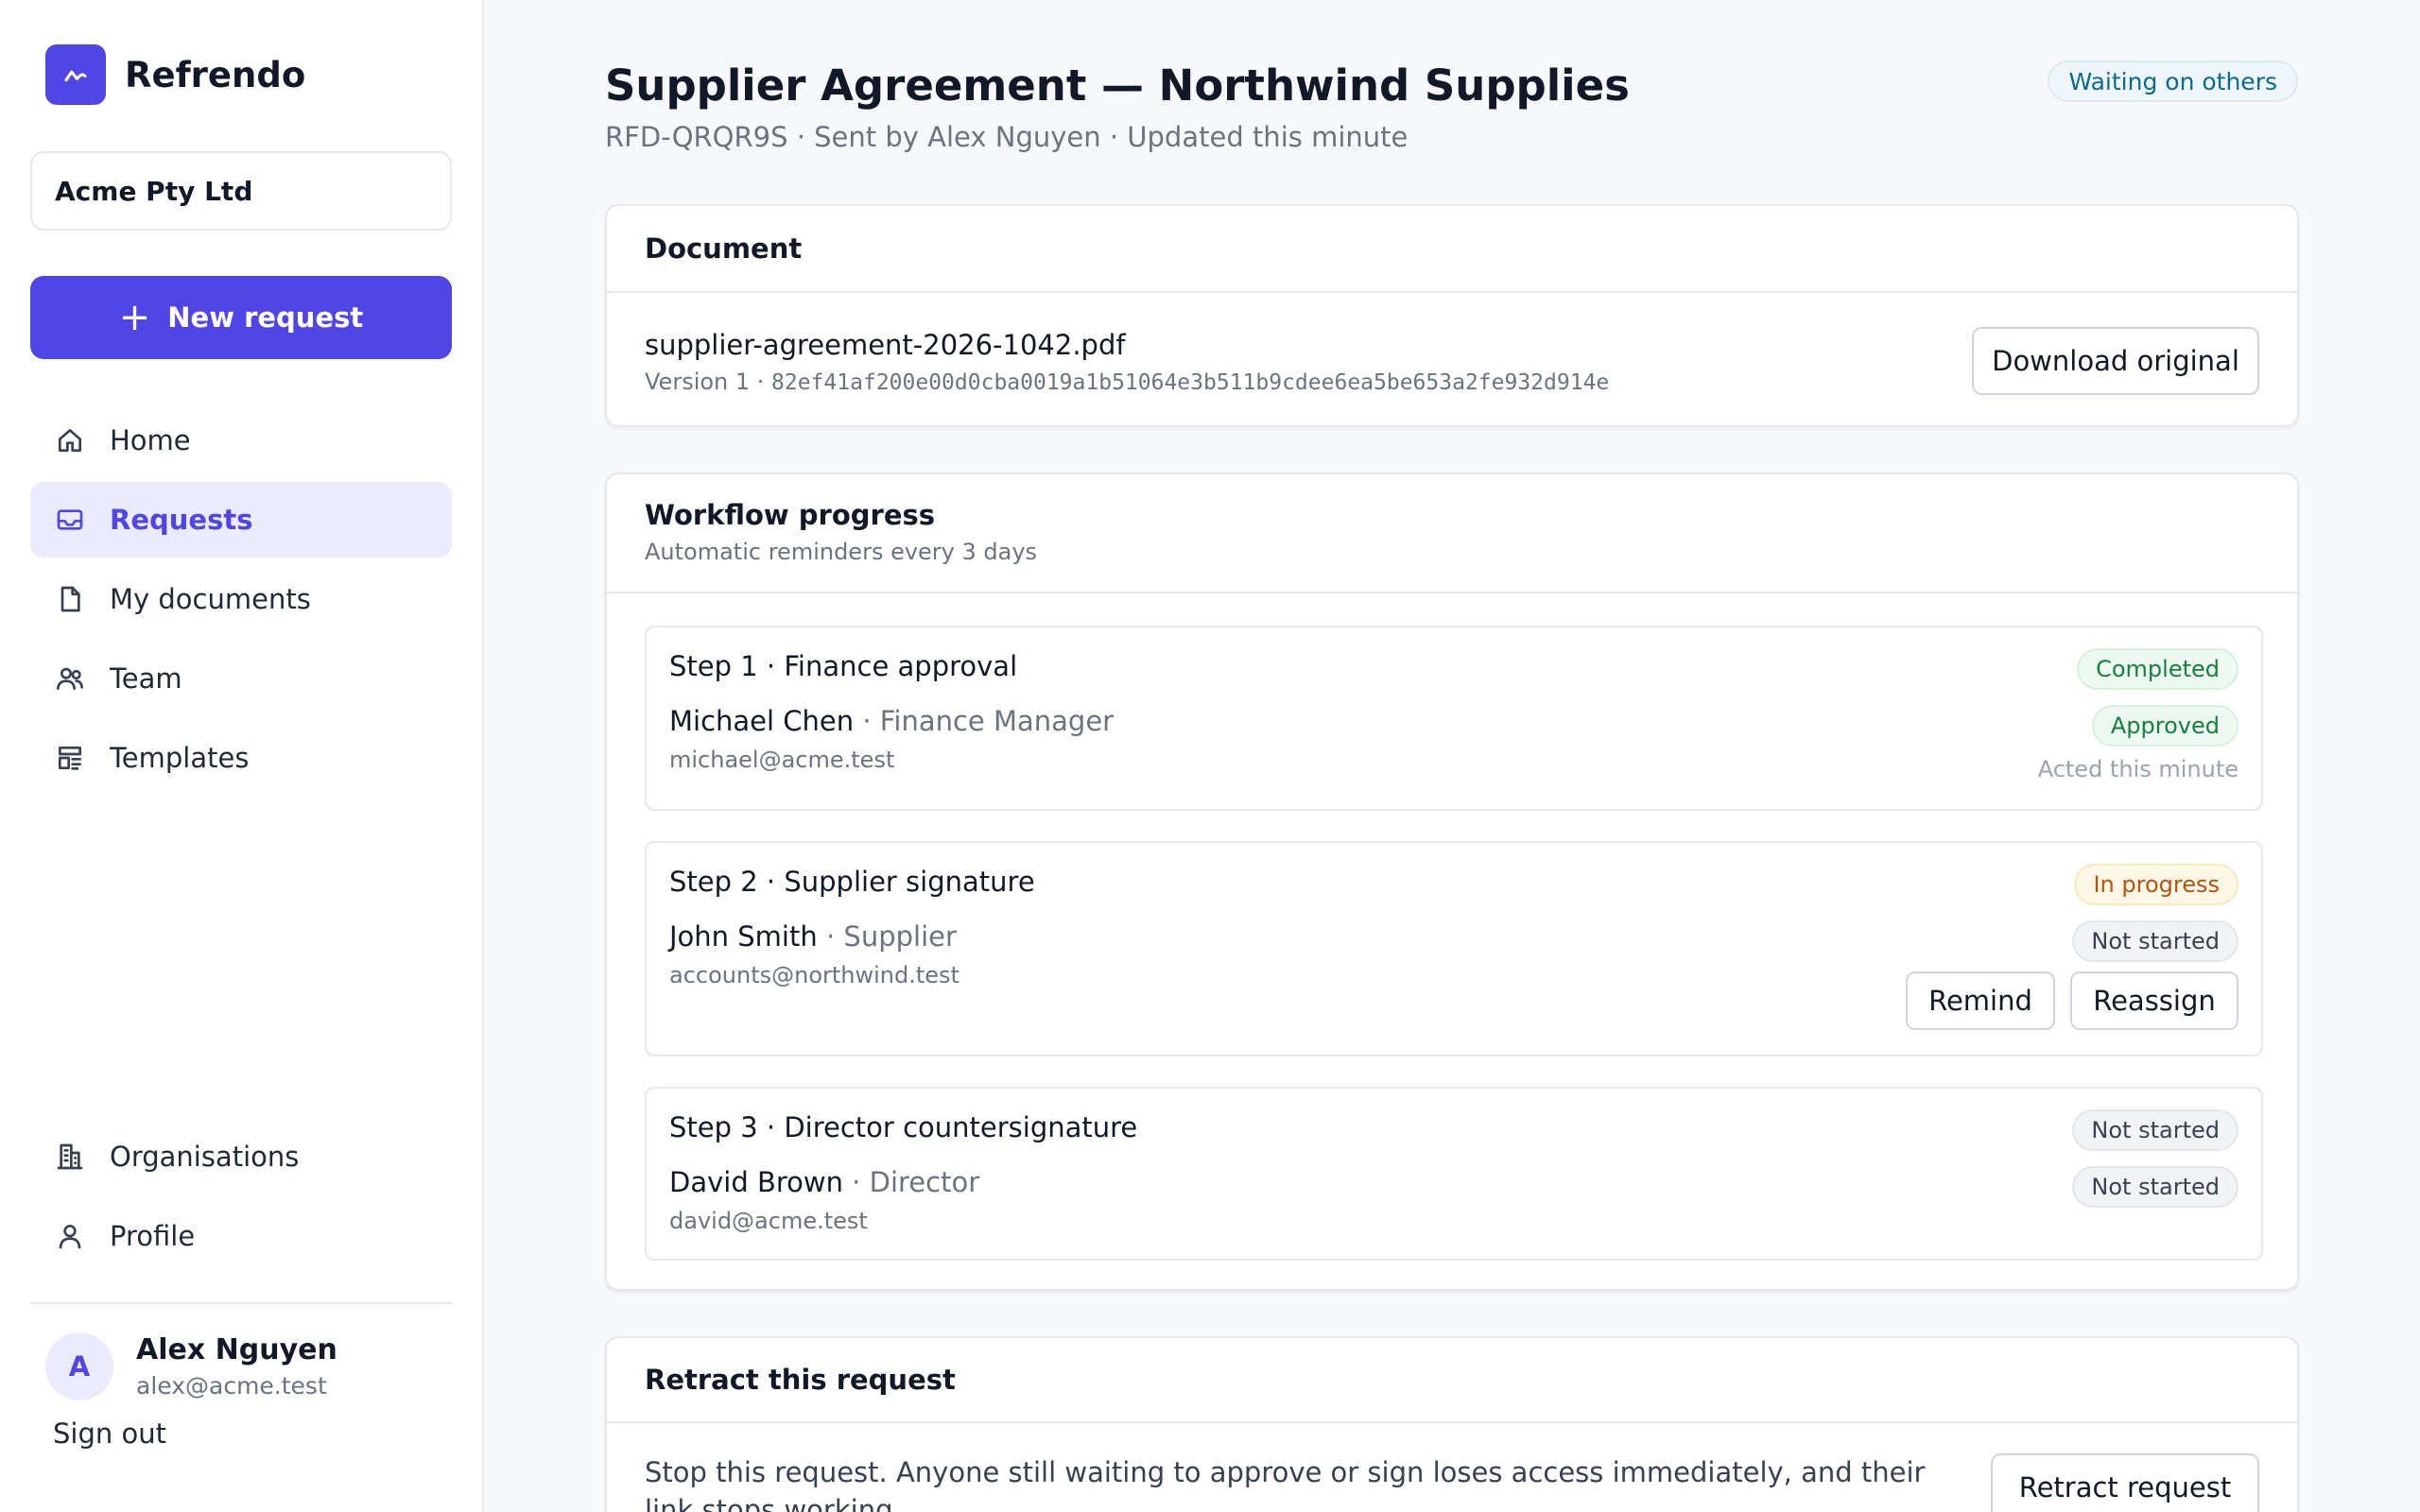 This screenshot has width=2420, height=1512. Describe the element at coordinates (79, 1366) in the screenshot. I see `avatar: A` at that location.